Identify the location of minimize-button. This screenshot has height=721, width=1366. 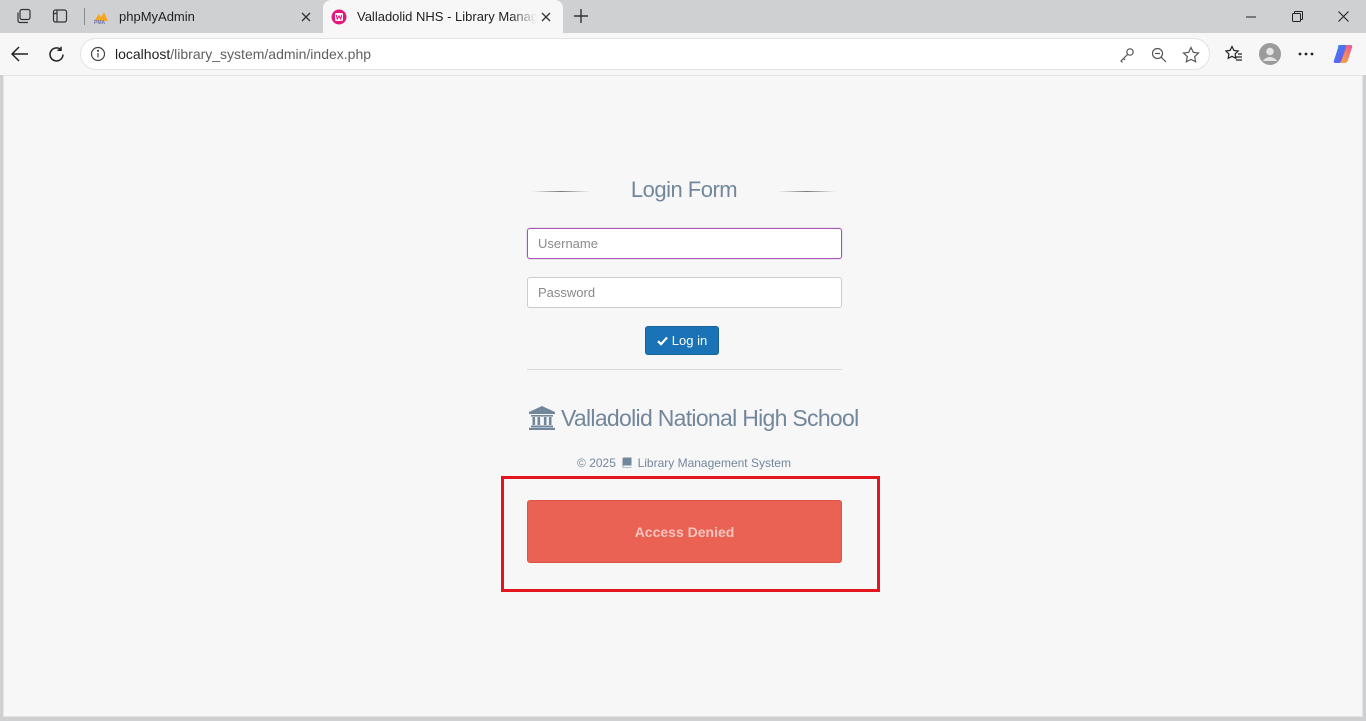
(1251, 16).